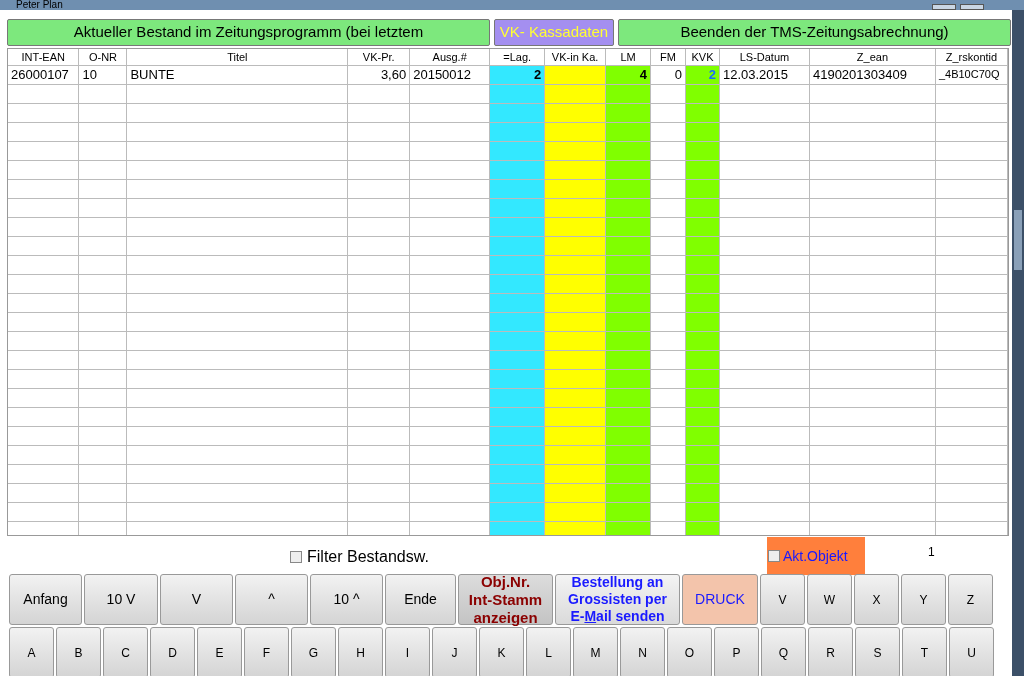 This screenshot has height=676, width=1024. What do you see at coordinates (454, 651) in the screenshot?
I see `letter-key: J` at bounding box center [454, 651].